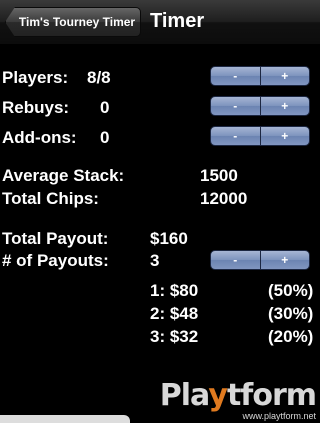 Image resolution: width=320 pixels, height=423 pixels. I want to click on addons-stepper: - +, so click(260, 136).